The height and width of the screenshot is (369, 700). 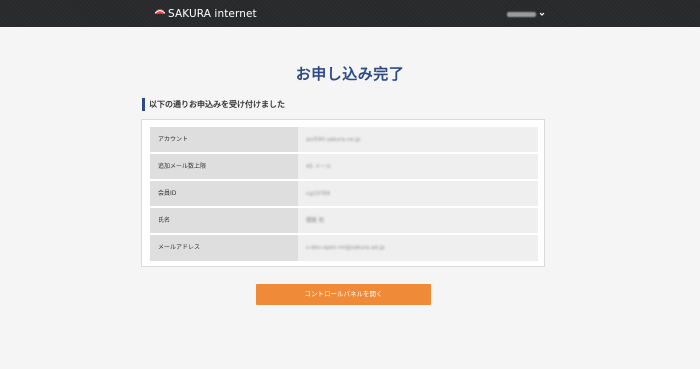 What do you see at coordinates (224, 167) in the screenshot?
I see `row-label: 追加メール数上限` at bounding box center [224, 167].